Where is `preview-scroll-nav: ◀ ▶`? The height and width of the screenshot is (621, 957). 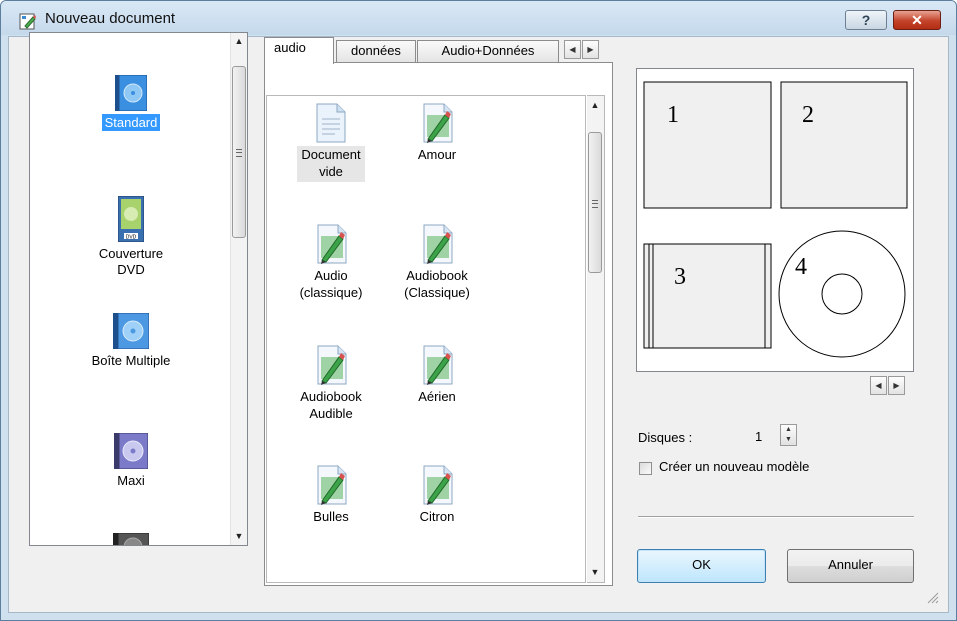
preview-scroll-nav: ◀ ▶ is located at coordinates (892, 385).